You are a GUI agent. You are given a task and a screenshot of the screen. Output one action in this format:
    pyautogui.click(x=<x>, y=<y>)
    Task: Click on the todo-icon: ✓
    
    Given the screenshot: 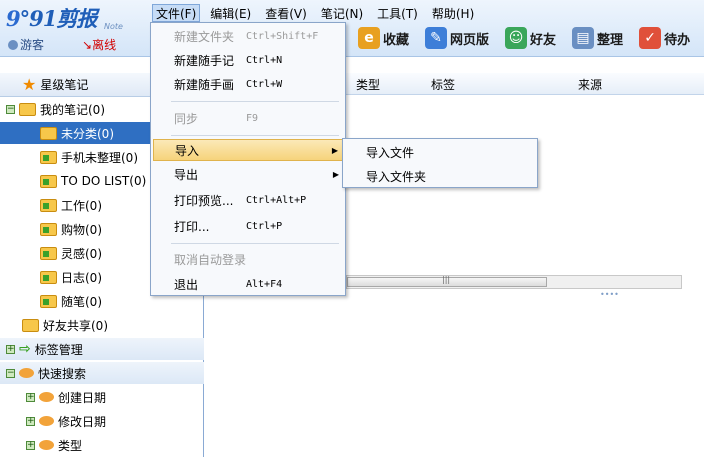 What is the action you would take?
    pyautogui.click(x=650, y=38)
    